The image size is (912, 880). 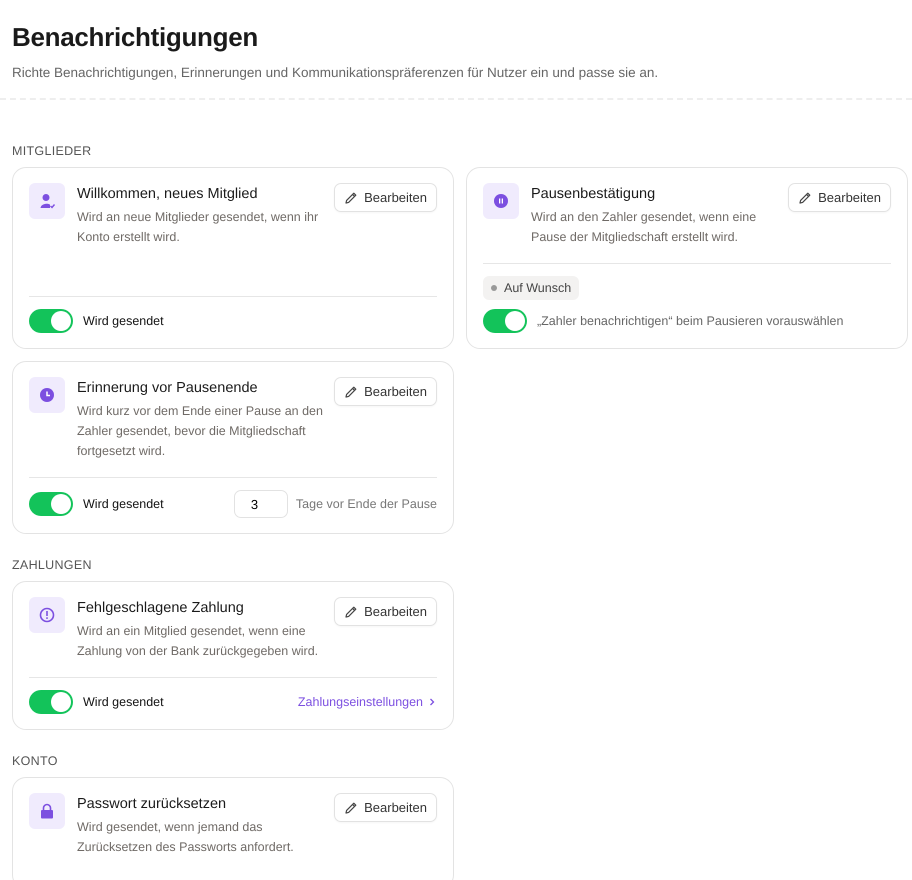 I want to click on card-description: Wird an neue Mitglieder gesendet, wenn ihr Konto erstellt wird., so click(x=198, y=227).